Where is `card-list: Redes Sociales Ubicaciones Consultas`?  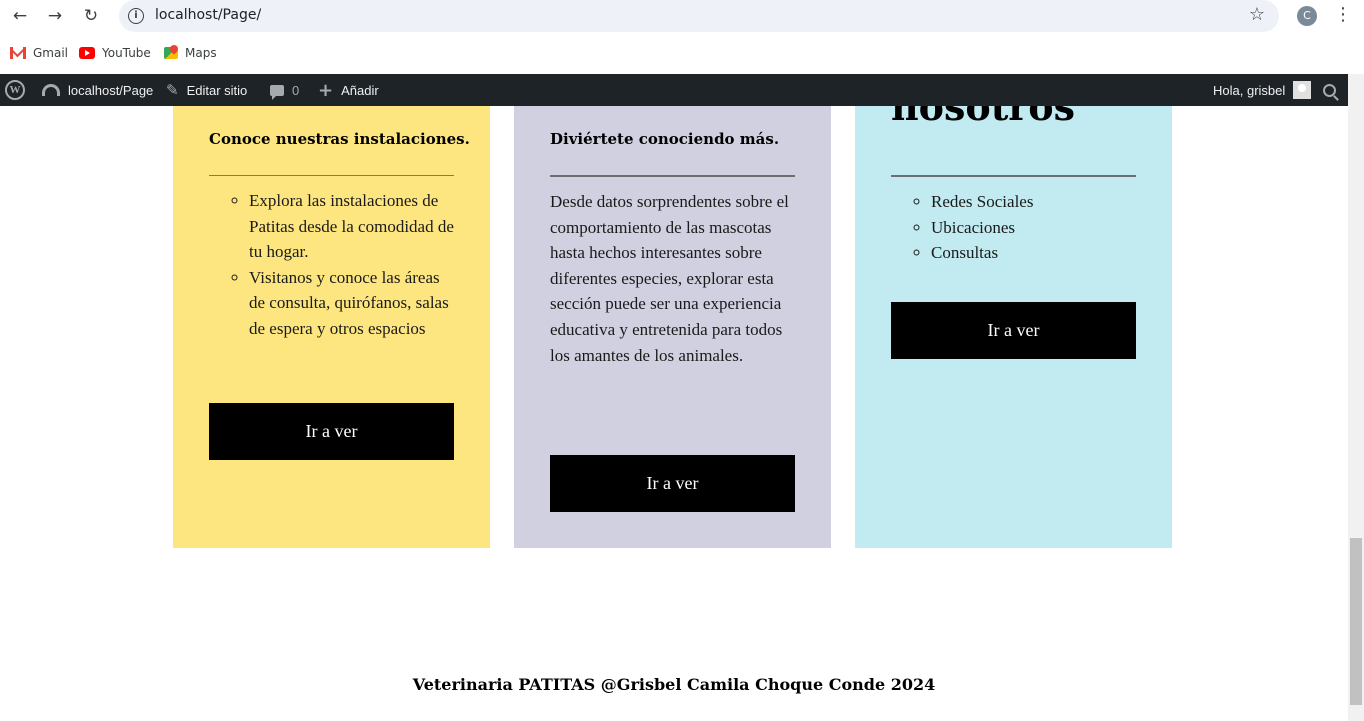
card-list: Redes Sociales Ubicaciones Consultas is located at coordinates (1036, 227).